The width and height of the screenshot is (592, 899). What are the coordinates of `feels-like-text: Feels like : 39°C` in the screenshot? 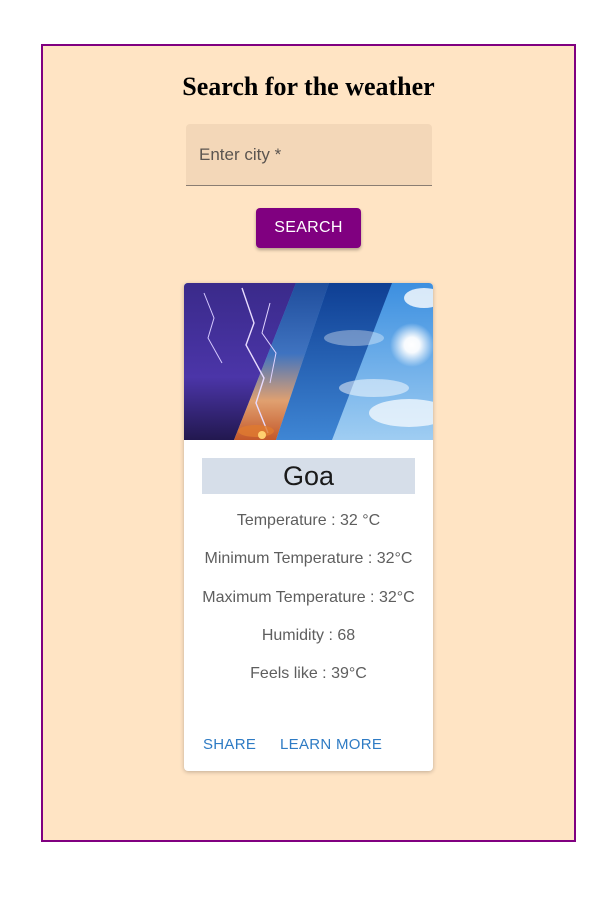 It's located at (308, 673).